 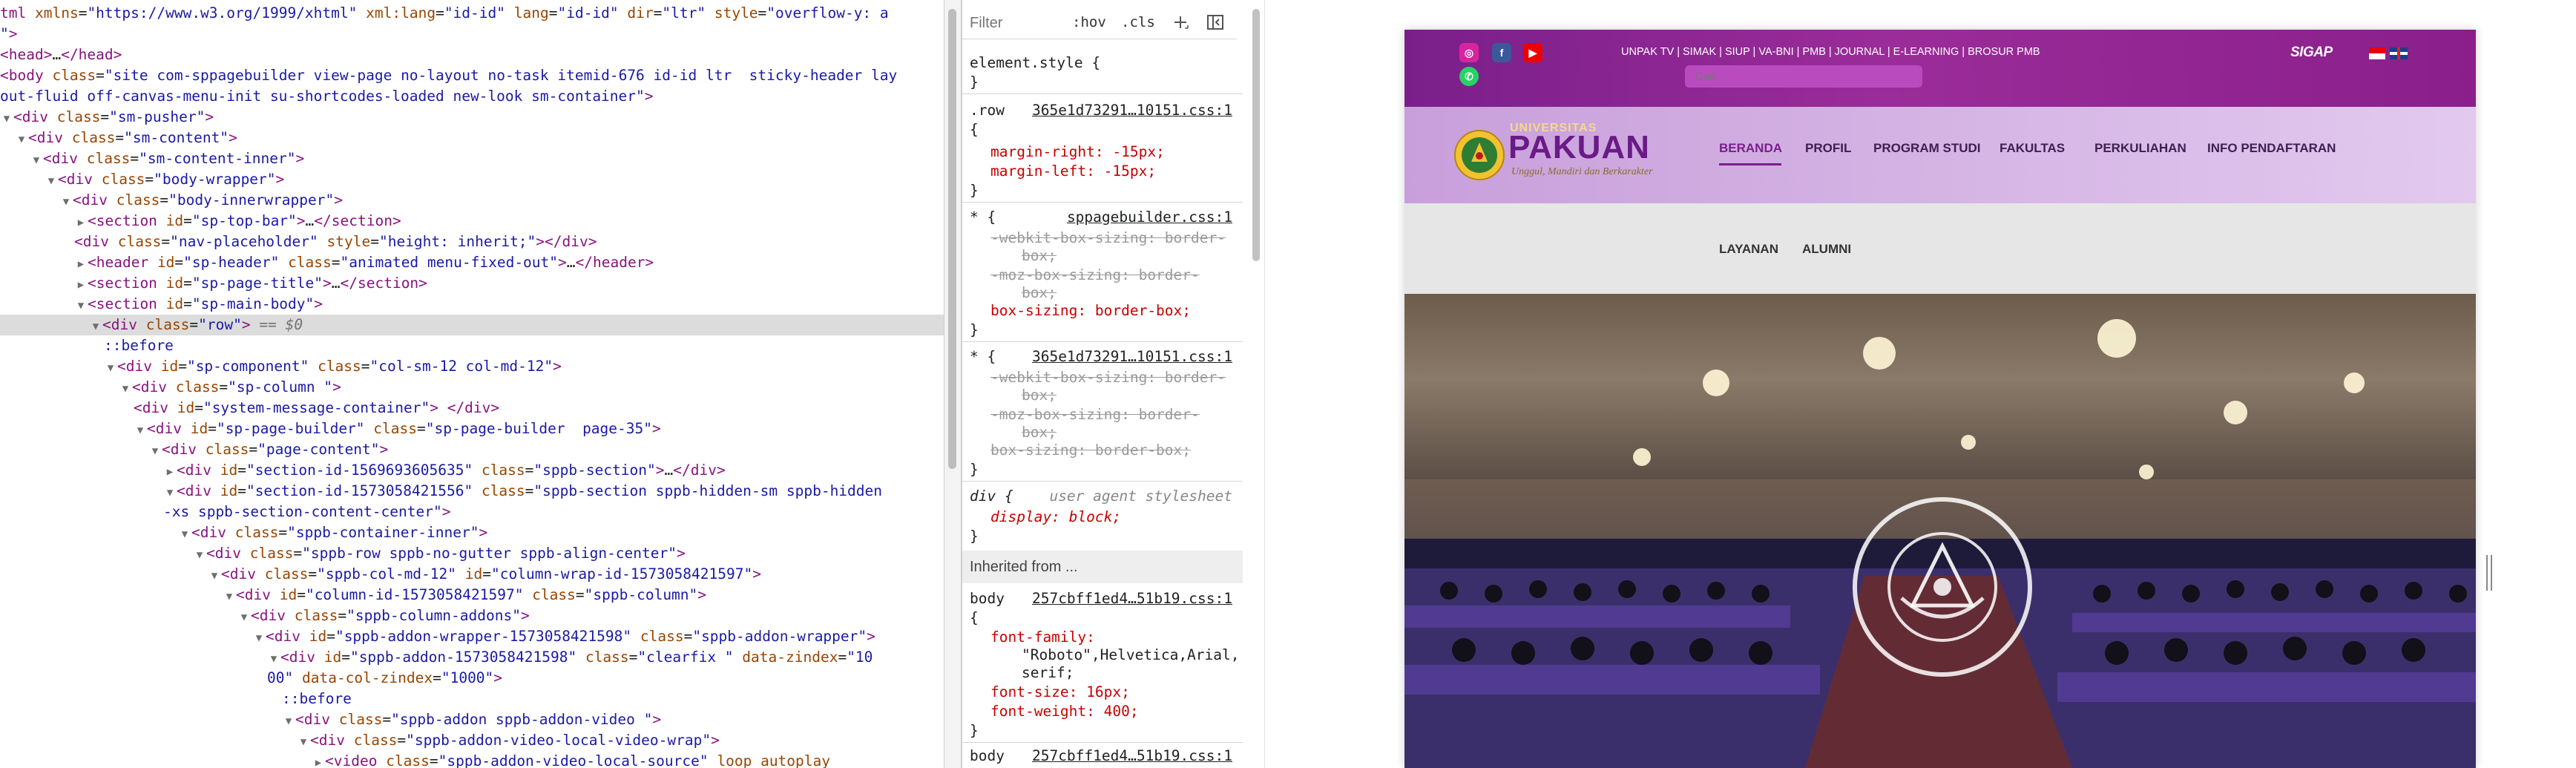 What do you see at coordinates (2140, 148) in the screenshot?
I see `menu-perkuliahan: PERKULIAHAN` at bounding box center [2140, 148].